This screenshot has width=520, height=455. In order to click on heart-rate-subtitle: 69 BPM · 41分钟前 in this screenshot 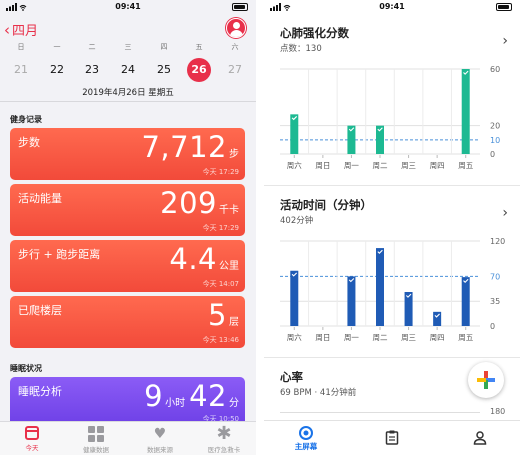, I will do `click(318, 393)`.